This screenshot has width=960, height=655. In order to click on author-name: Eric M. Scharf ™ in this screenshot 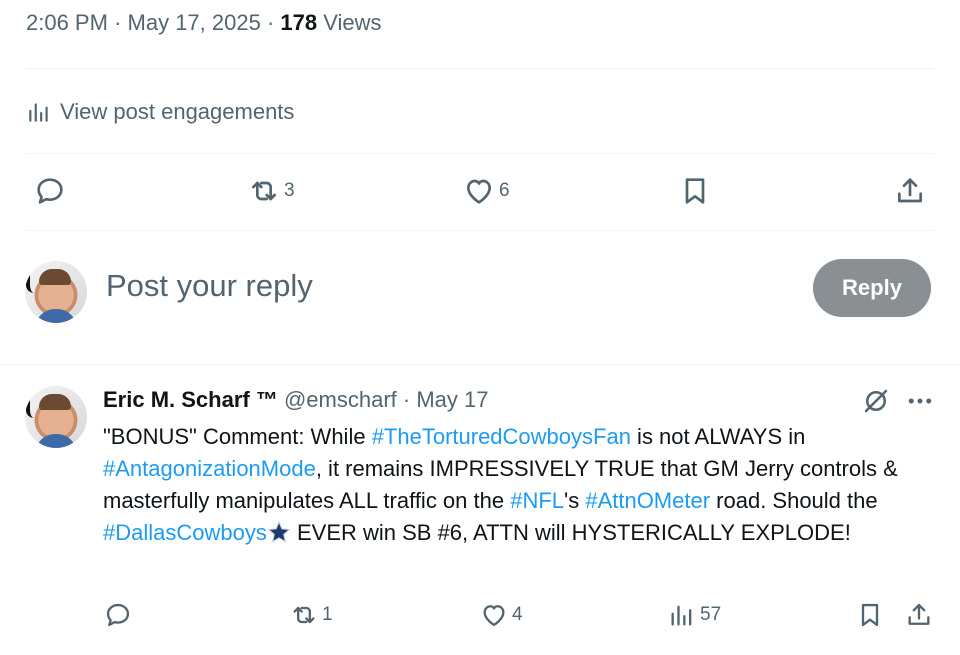, I will do `click(190, 399)`.